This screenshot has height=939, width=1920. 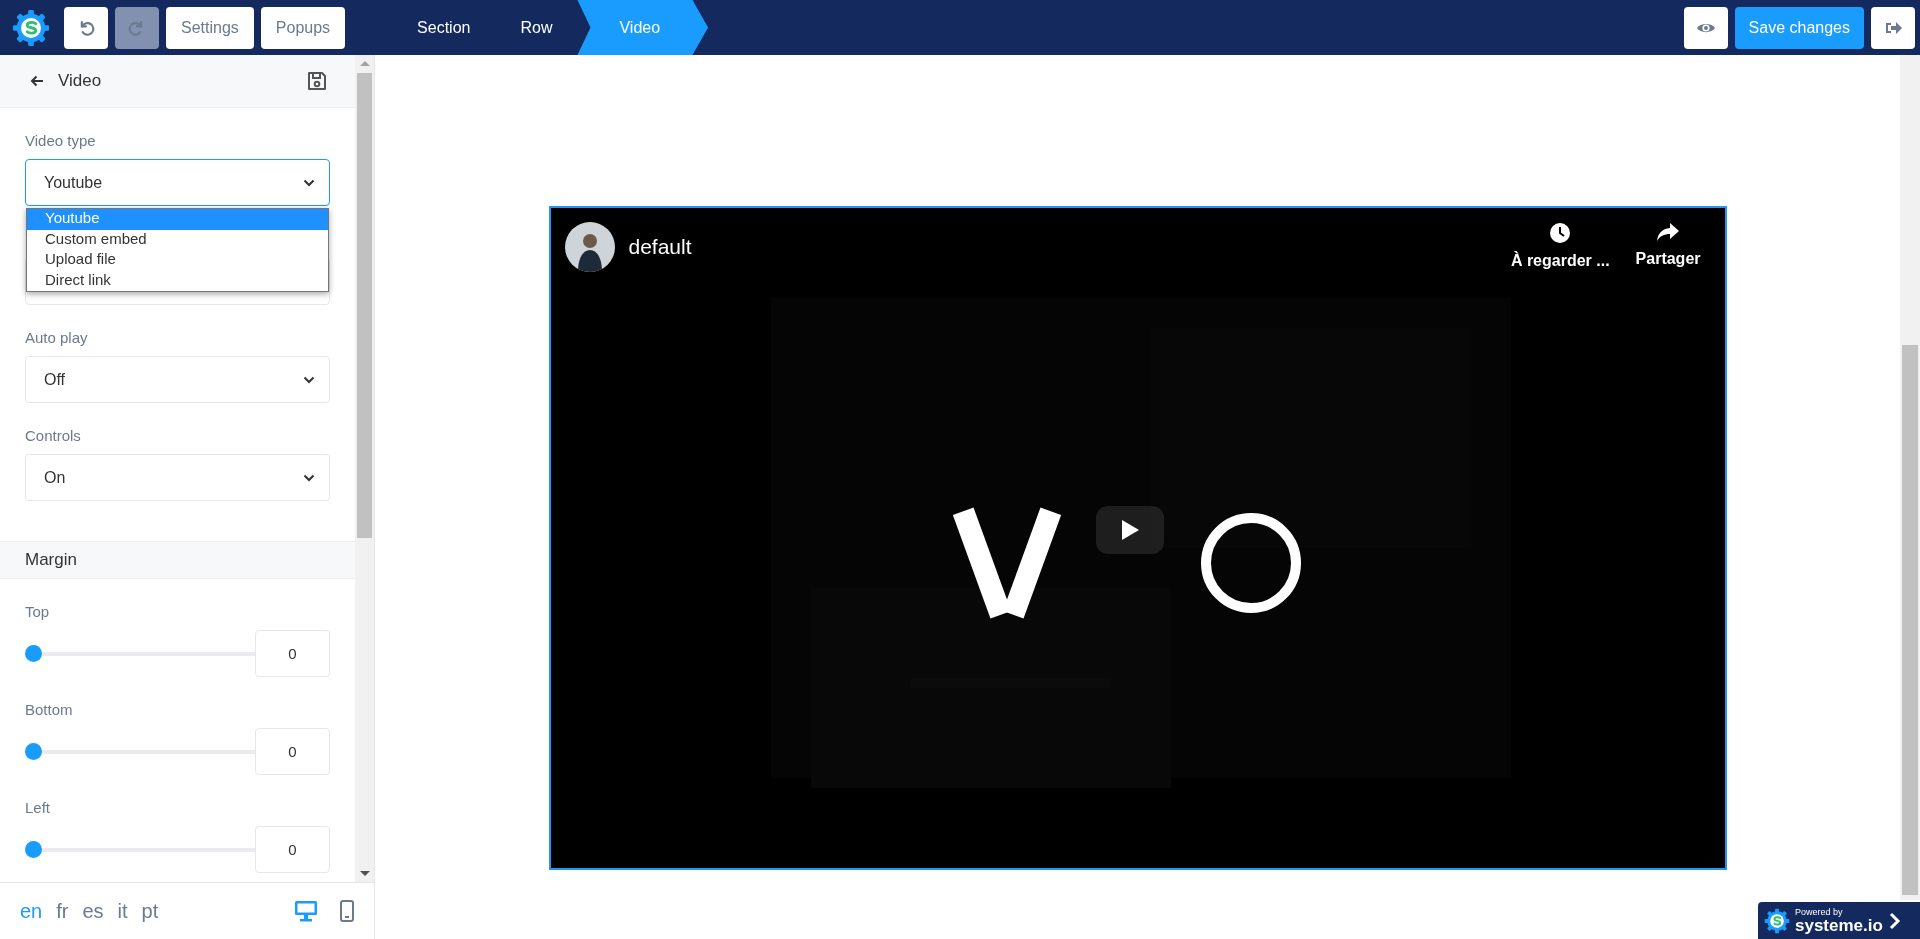 I want to click on panel-title: Video, so click(x=80, y=81).